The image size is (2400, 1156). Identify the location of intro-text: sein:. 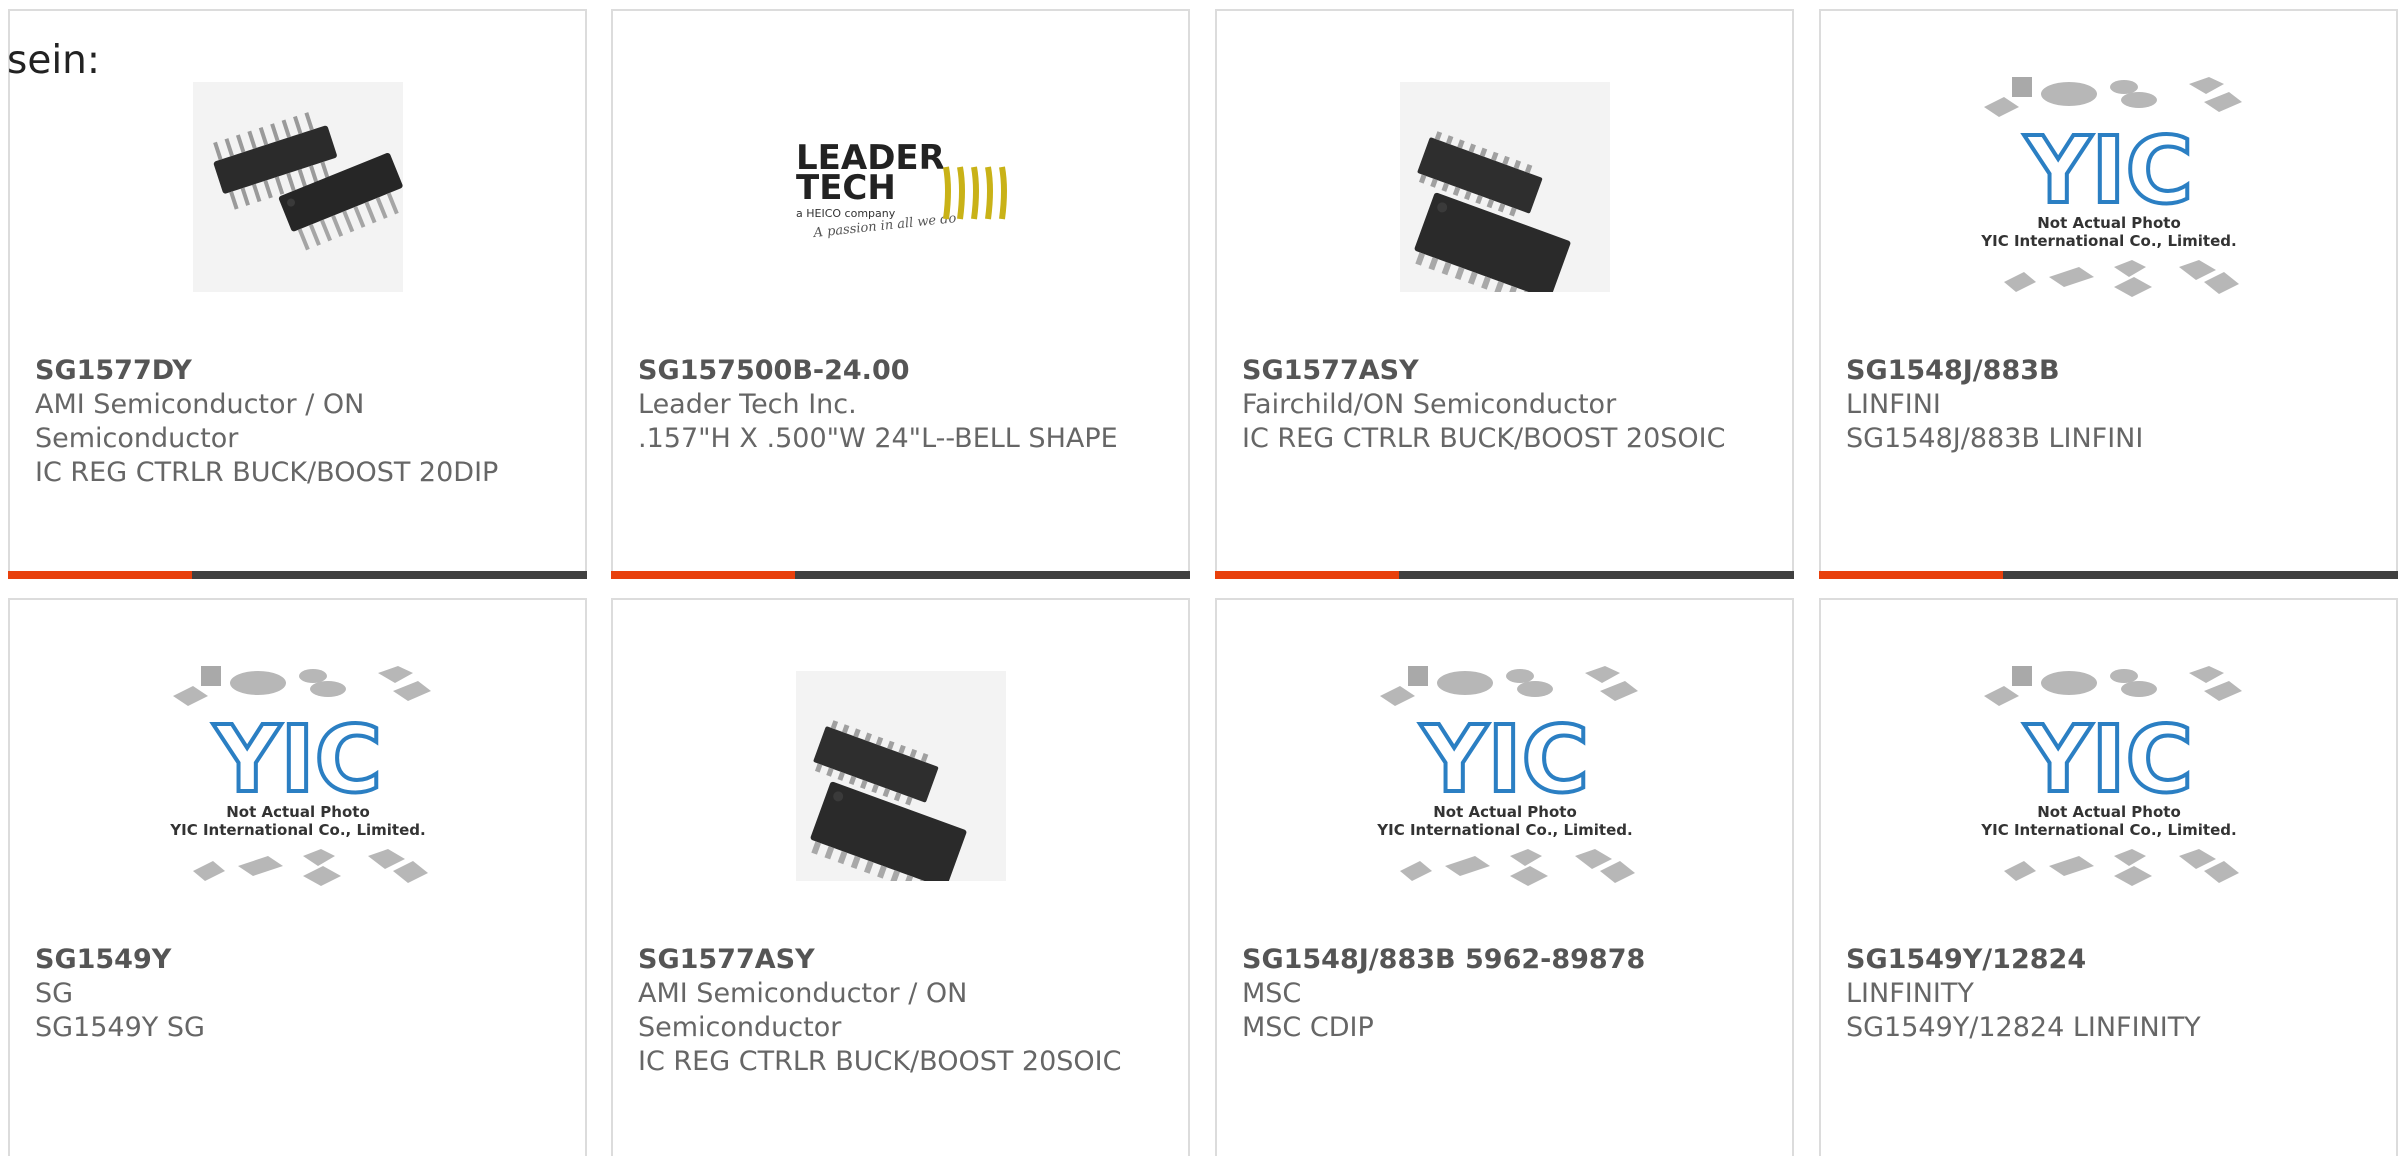
(54, 60).